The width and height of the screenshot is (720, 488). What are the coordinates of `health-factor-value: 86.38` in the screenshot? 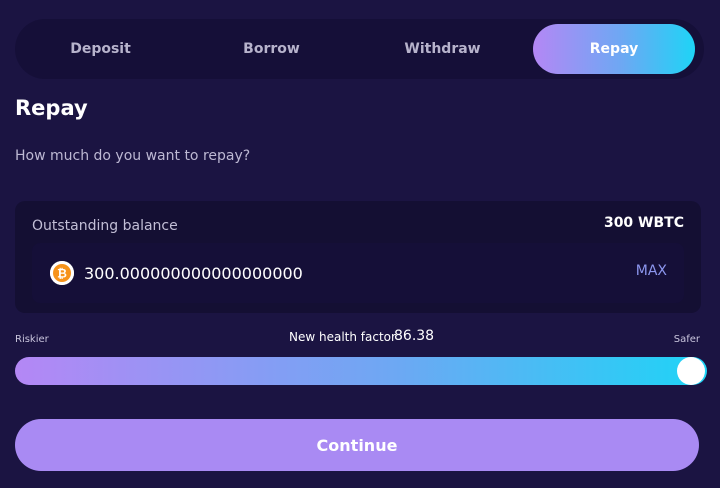 It's located at (414, 336).